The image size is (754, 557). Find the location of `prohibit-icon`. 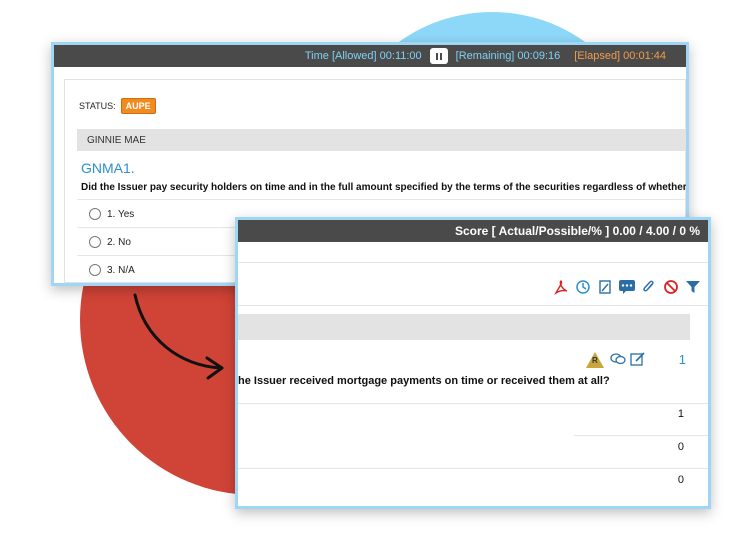

prohibit-icon is located at coordinates (671, 287).